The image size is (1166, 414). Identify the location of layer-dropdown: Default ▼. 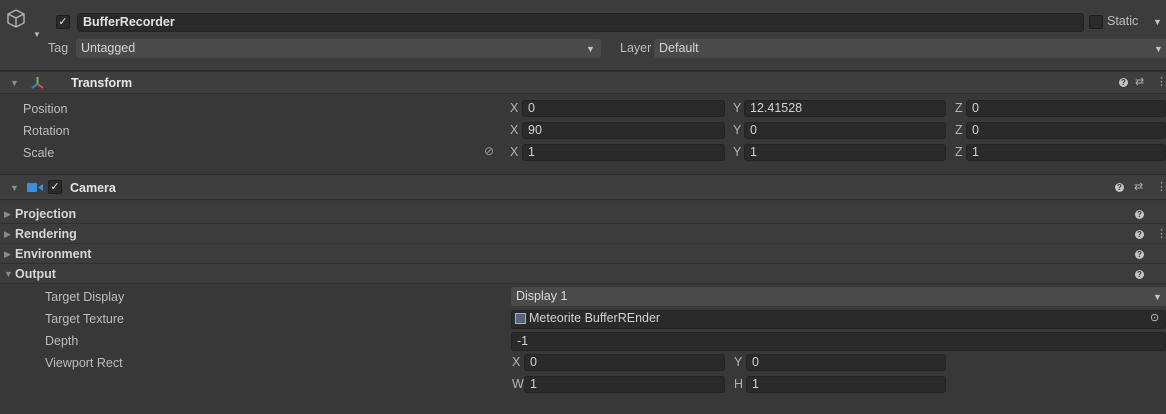
(910, 48).